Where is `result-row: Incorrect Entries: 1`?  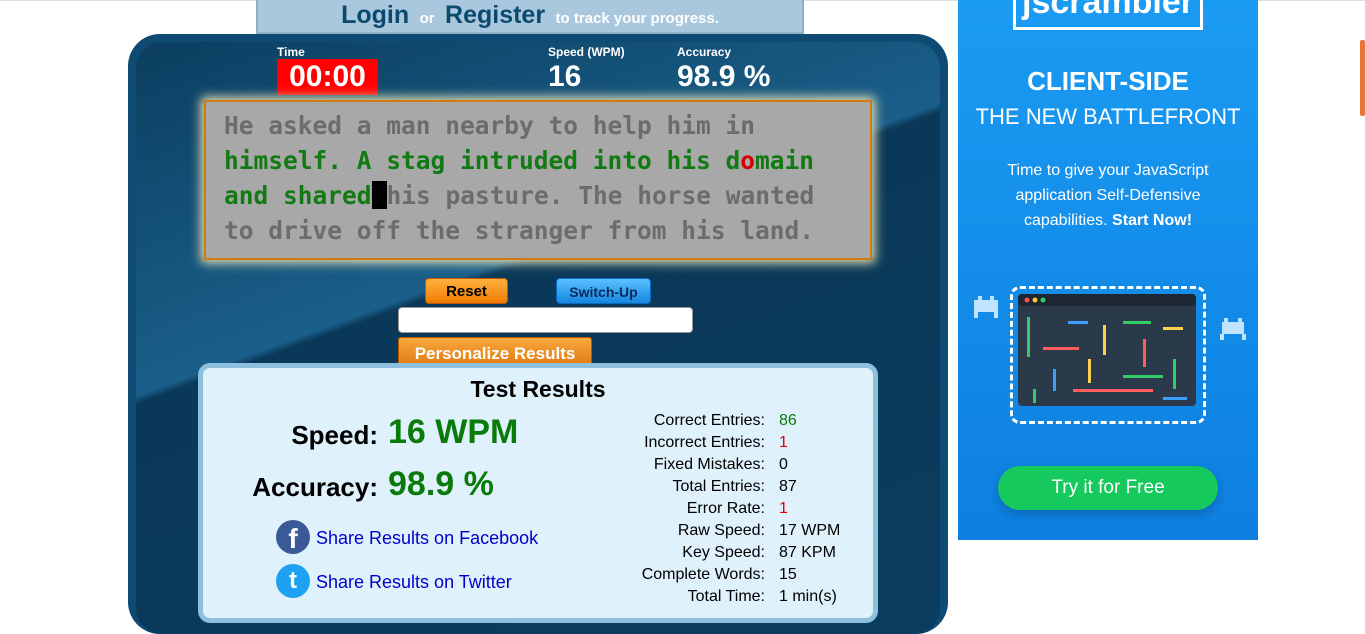
result-row: Incorrect Entries: 1 is located at coordinates (735, 445).